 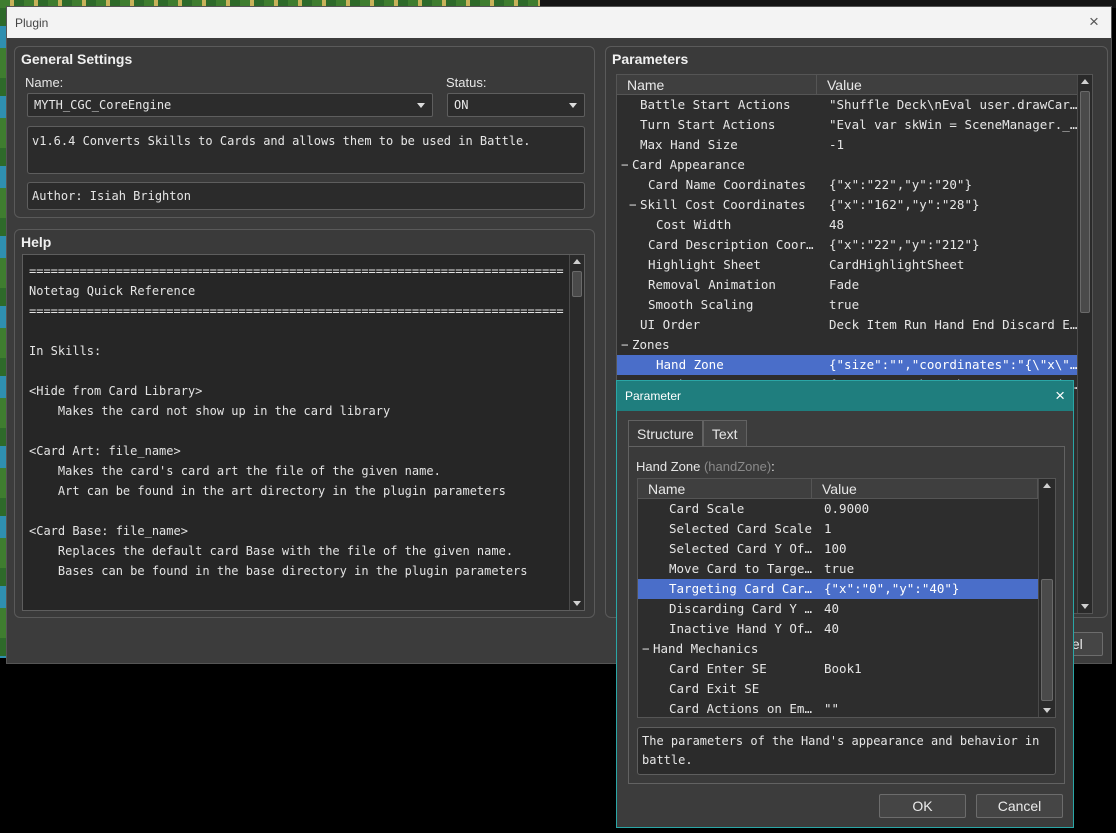 What do you see at coordinates (844, 284) in the screenshot?
I see `tree-row-value: Fade` at bounding box center [844, 284].